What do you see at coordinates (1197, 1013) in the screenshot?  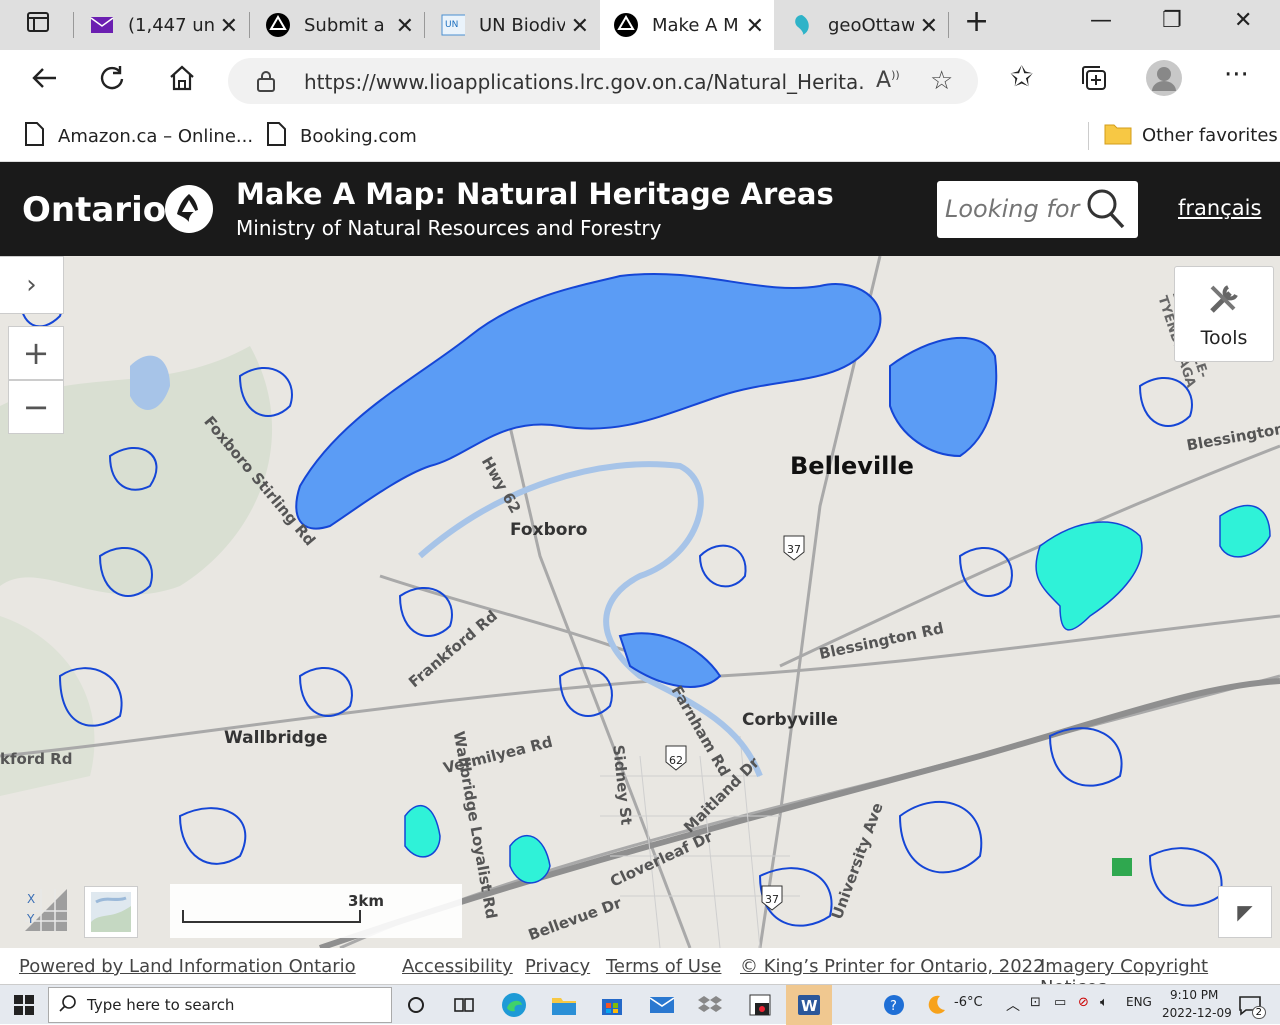 I see `clock-date: 2022-12-09` at bounding box center [1197, 1013].